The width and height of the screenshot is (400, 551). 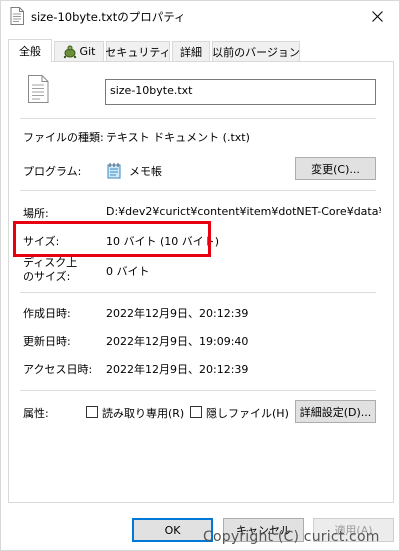 I want to click on tab-bar: 全般 Git セキュリティ 詳細 以前のバージョン, so click(x=201, y=50).